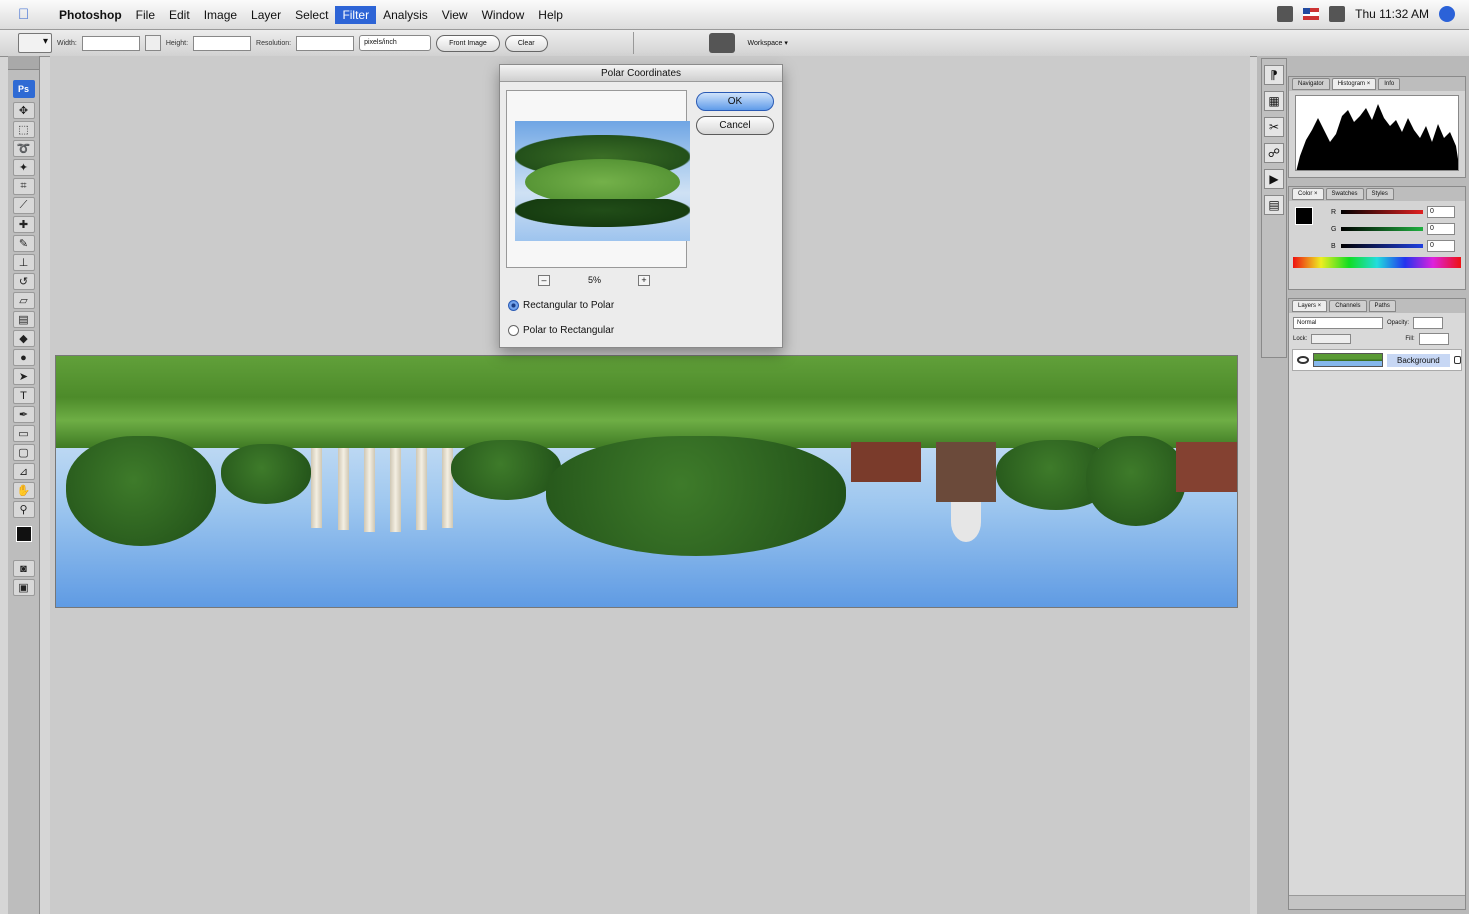  What do you see at coordinates (1308, 194) in the screenshot?
I see `tab-color: Color ×` at bounding box center [1308, 194].